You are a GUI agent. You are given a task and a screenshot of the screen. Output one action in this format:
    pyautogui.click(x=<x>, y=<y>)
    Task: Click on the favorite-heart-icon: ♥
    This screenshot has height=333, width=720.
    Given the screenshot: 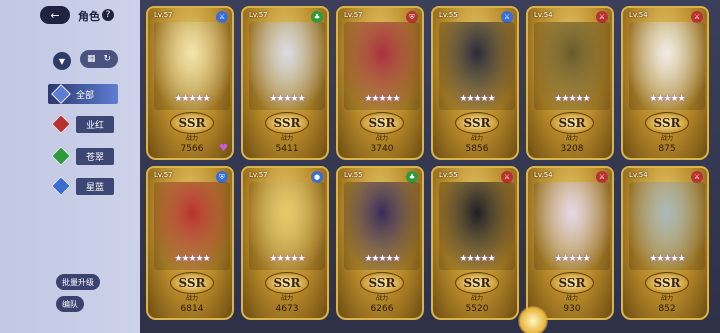 What is the action you would take?
    pyautogui.click(x=223, y=148)
    